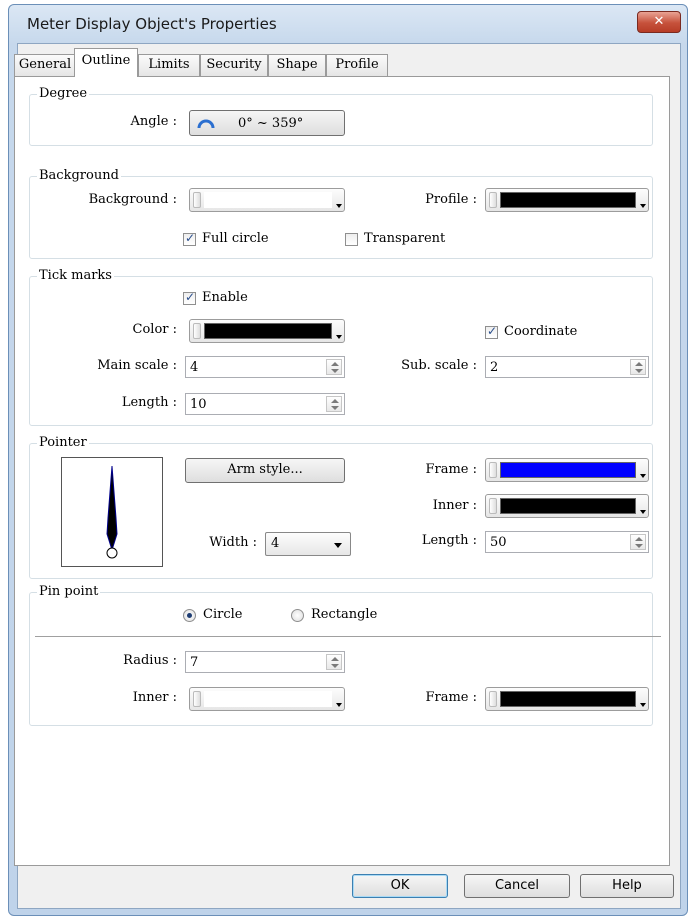  Describe the element at coordinates (271, 123) in the screenshot. I see `angle-range-text: 0° ~ 359°` at that location.